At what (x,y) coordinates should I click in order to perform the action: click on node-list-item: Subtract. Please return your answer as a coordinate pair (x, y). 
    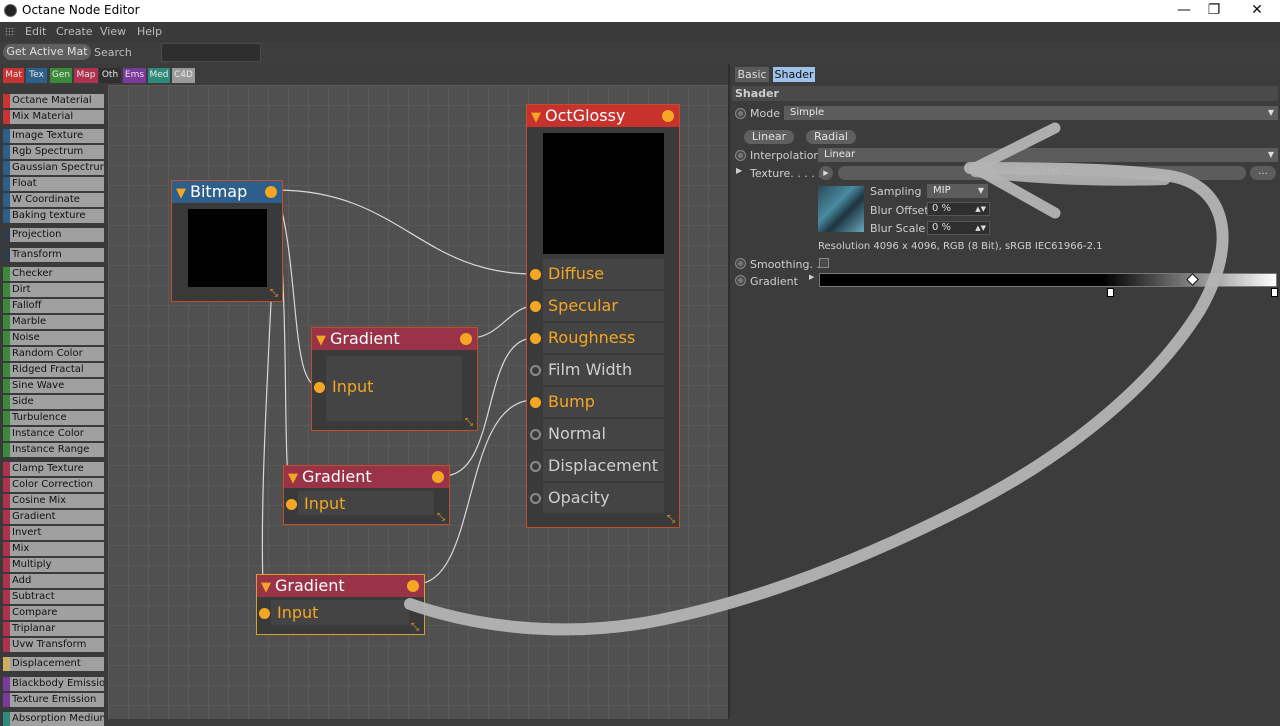
    Looking at the image, I should click on (53, 597).